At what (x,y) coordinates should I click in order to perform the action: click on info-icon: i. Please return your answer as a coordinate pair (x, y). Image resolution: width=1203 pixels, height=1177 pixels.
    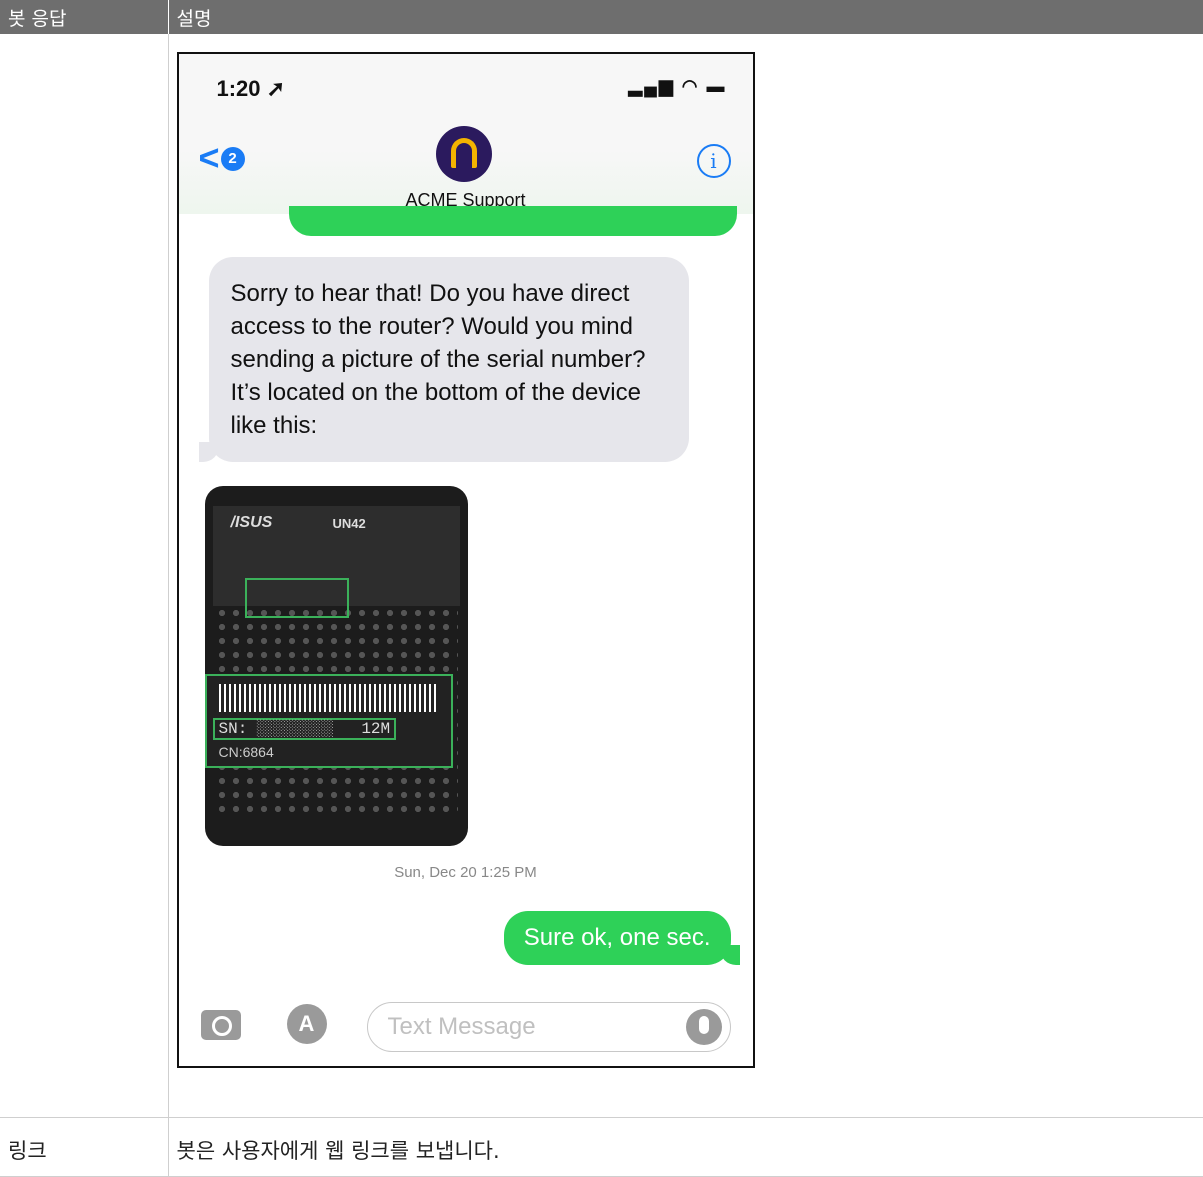
    Looking at the image, I should click on (713, 161).